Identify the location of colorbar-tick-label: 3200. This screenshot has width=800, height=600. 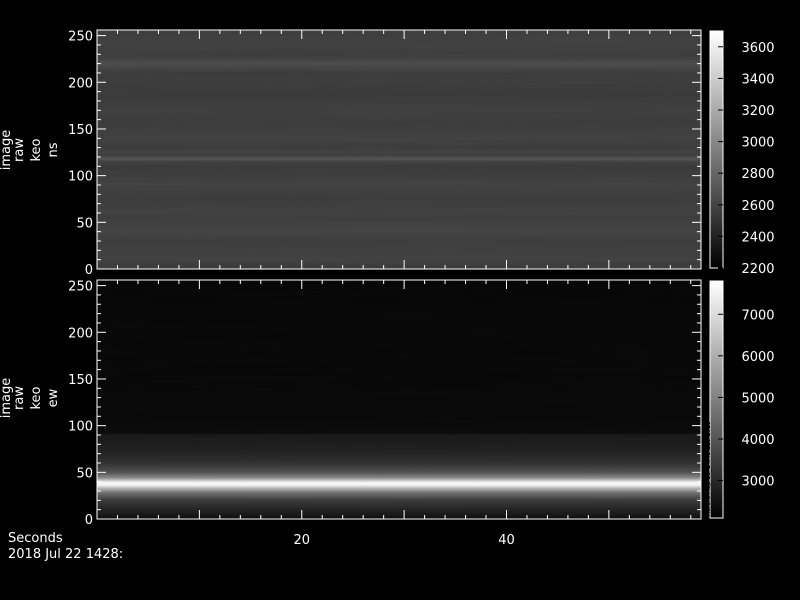
(757, 111).